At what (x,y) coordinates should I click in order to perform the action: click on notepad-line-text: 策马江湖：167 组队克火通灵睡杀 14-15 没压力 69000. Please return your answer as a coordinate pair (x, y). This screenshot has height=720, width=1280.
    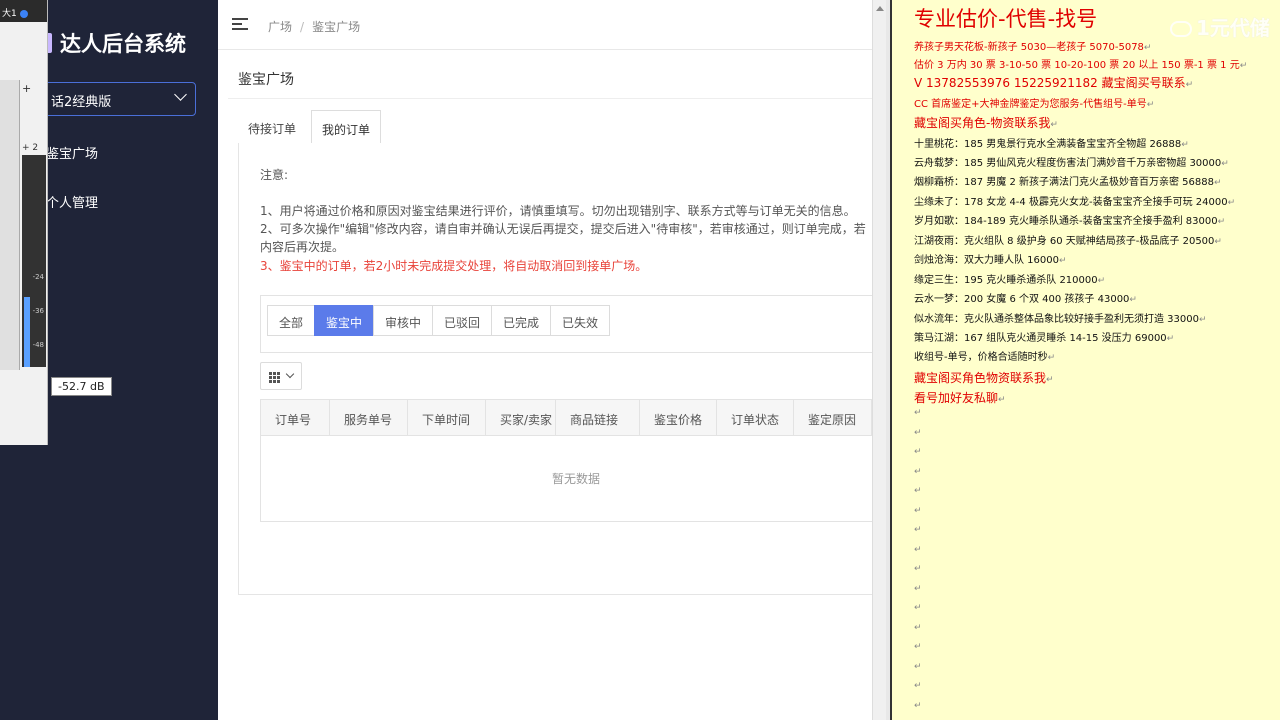
    Looking at the image, I should click on (1040, 338).